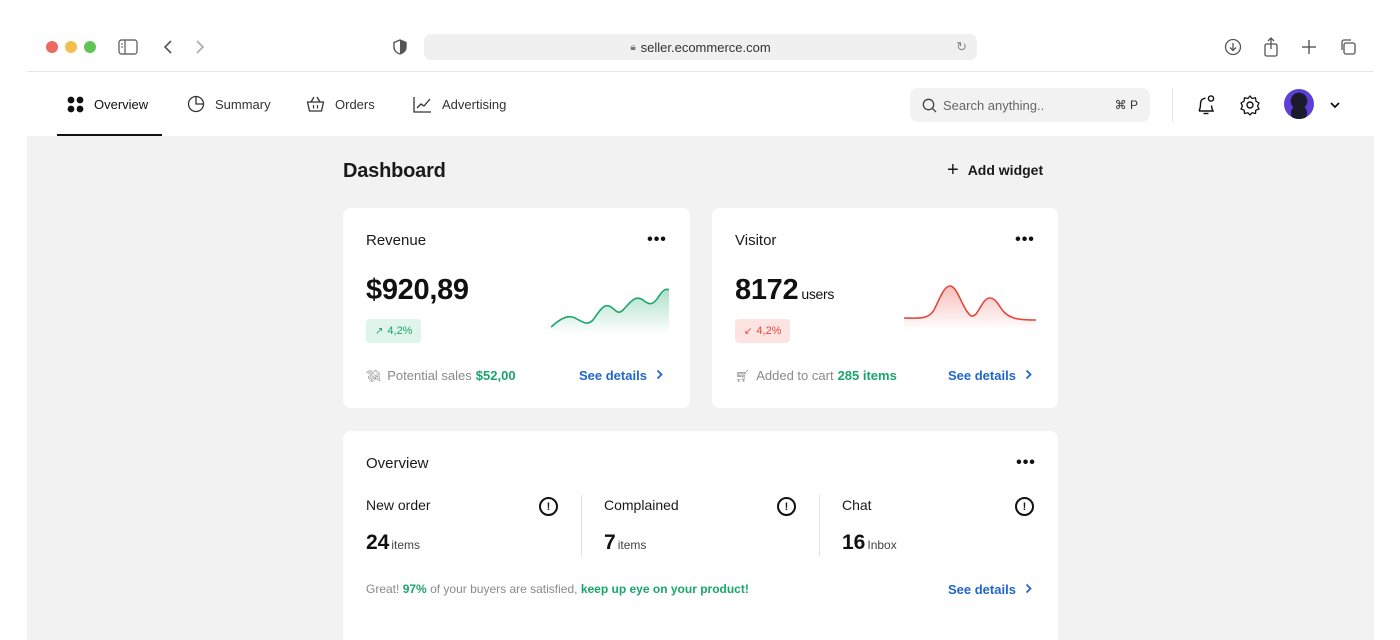 The height and width of the screenshot is (640, 1400). I want to click on forward-icon, so click(200, 47).